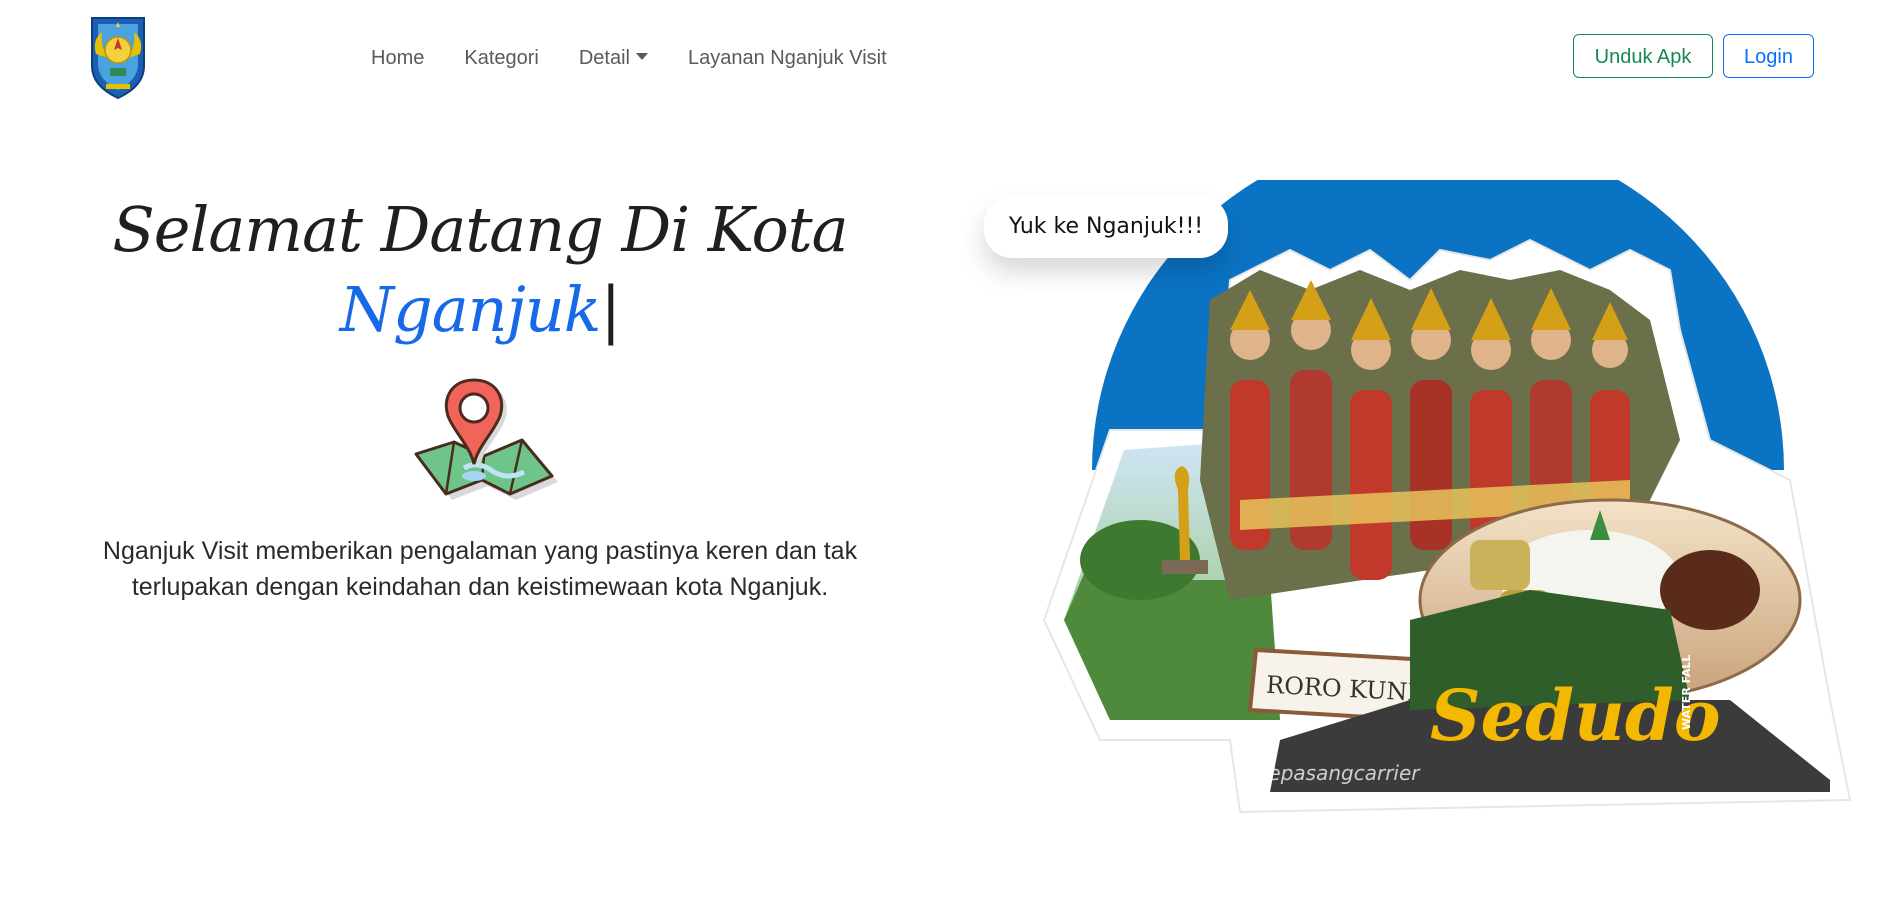 This screenshot has width=1891, height=922. I want to click on nav-layanan: Layanan Nganjuk Visit, so click(787, 58).